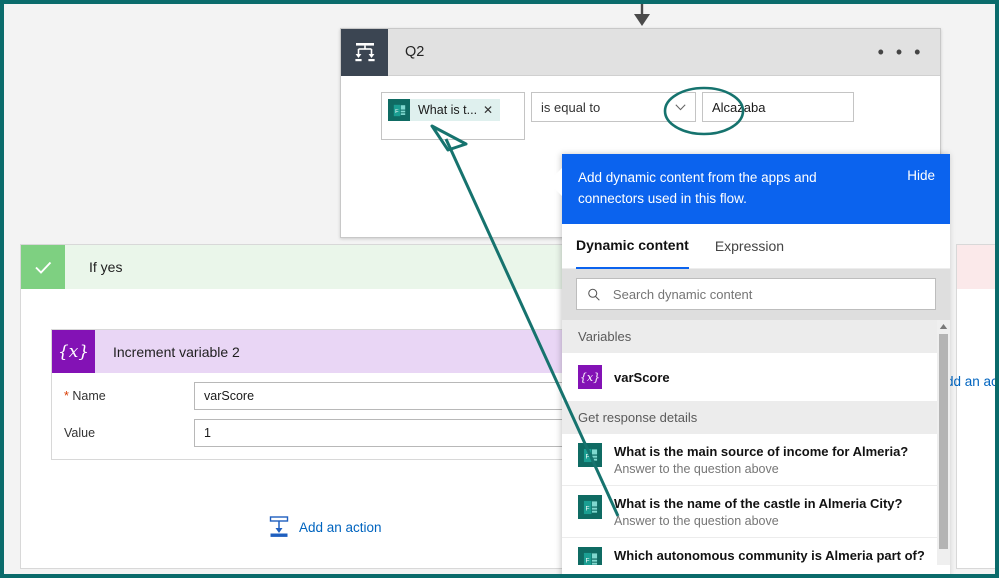 This screenshot has width=999, height=578. I want to click on condition-value-input: Alcazaba, so click(778, 107).